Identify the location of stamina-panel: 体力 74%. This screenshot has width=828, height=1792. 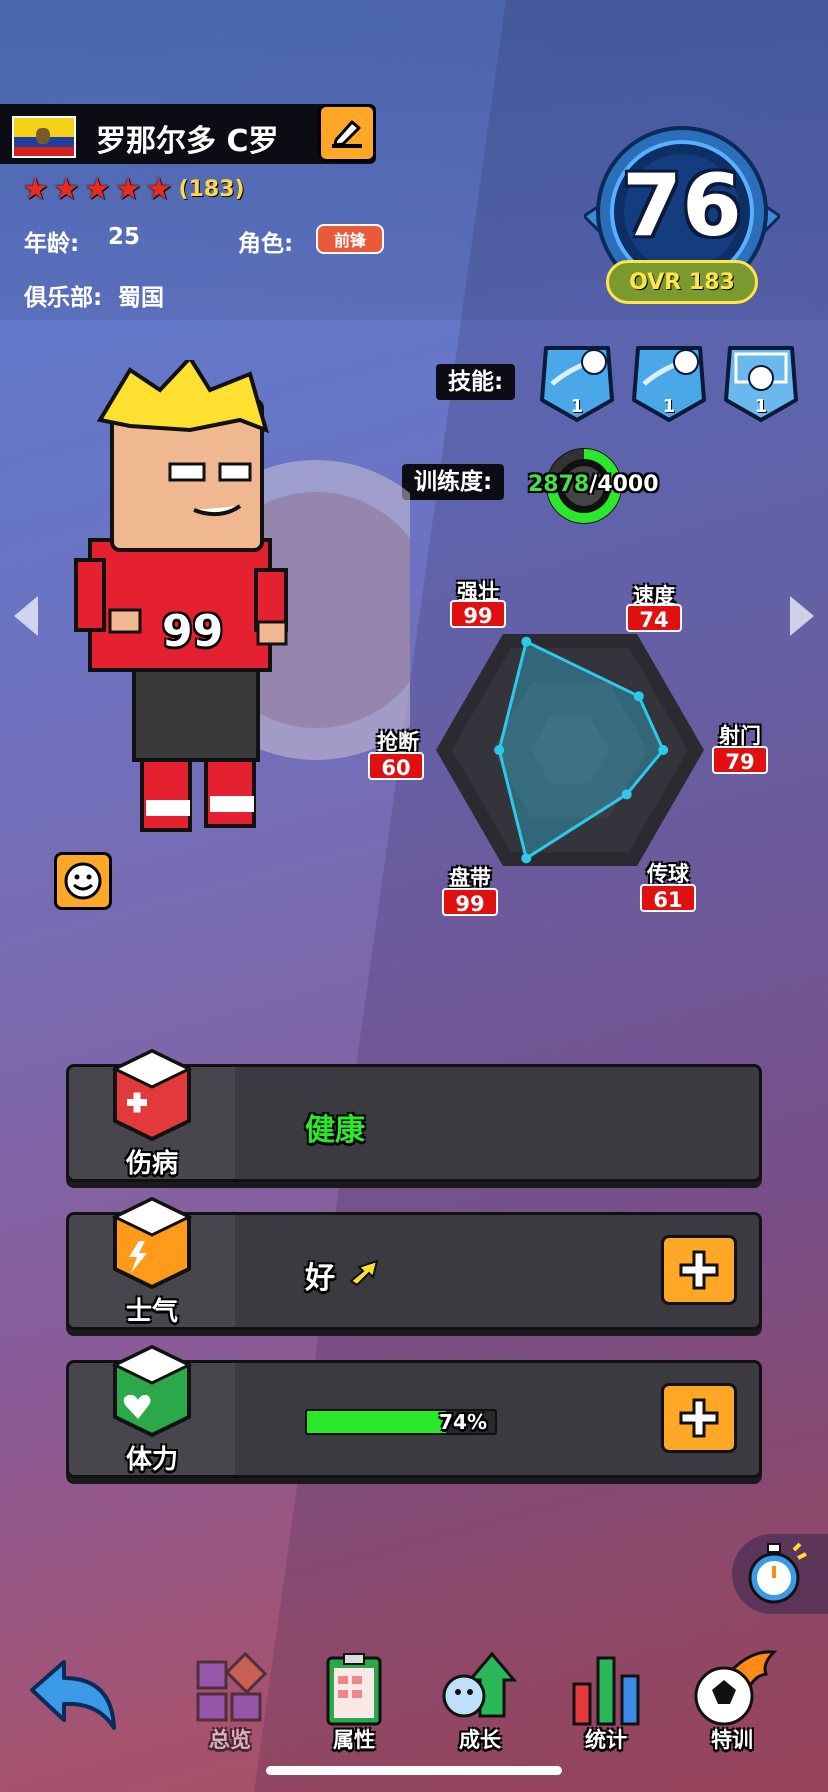
(414, 1411).